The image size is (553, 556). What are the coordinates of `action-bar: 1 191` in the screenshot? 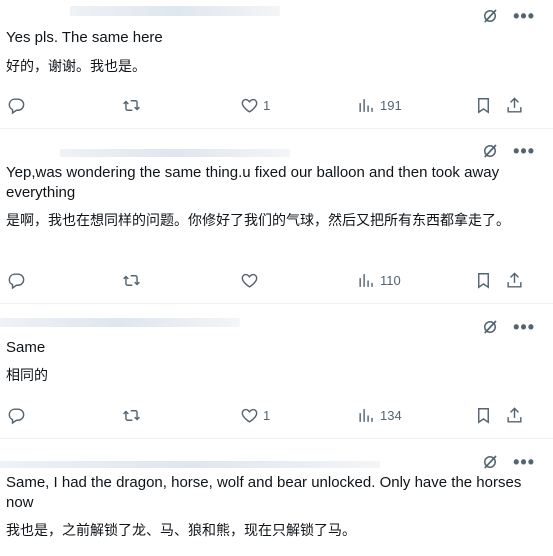 It's located at (276, 107).